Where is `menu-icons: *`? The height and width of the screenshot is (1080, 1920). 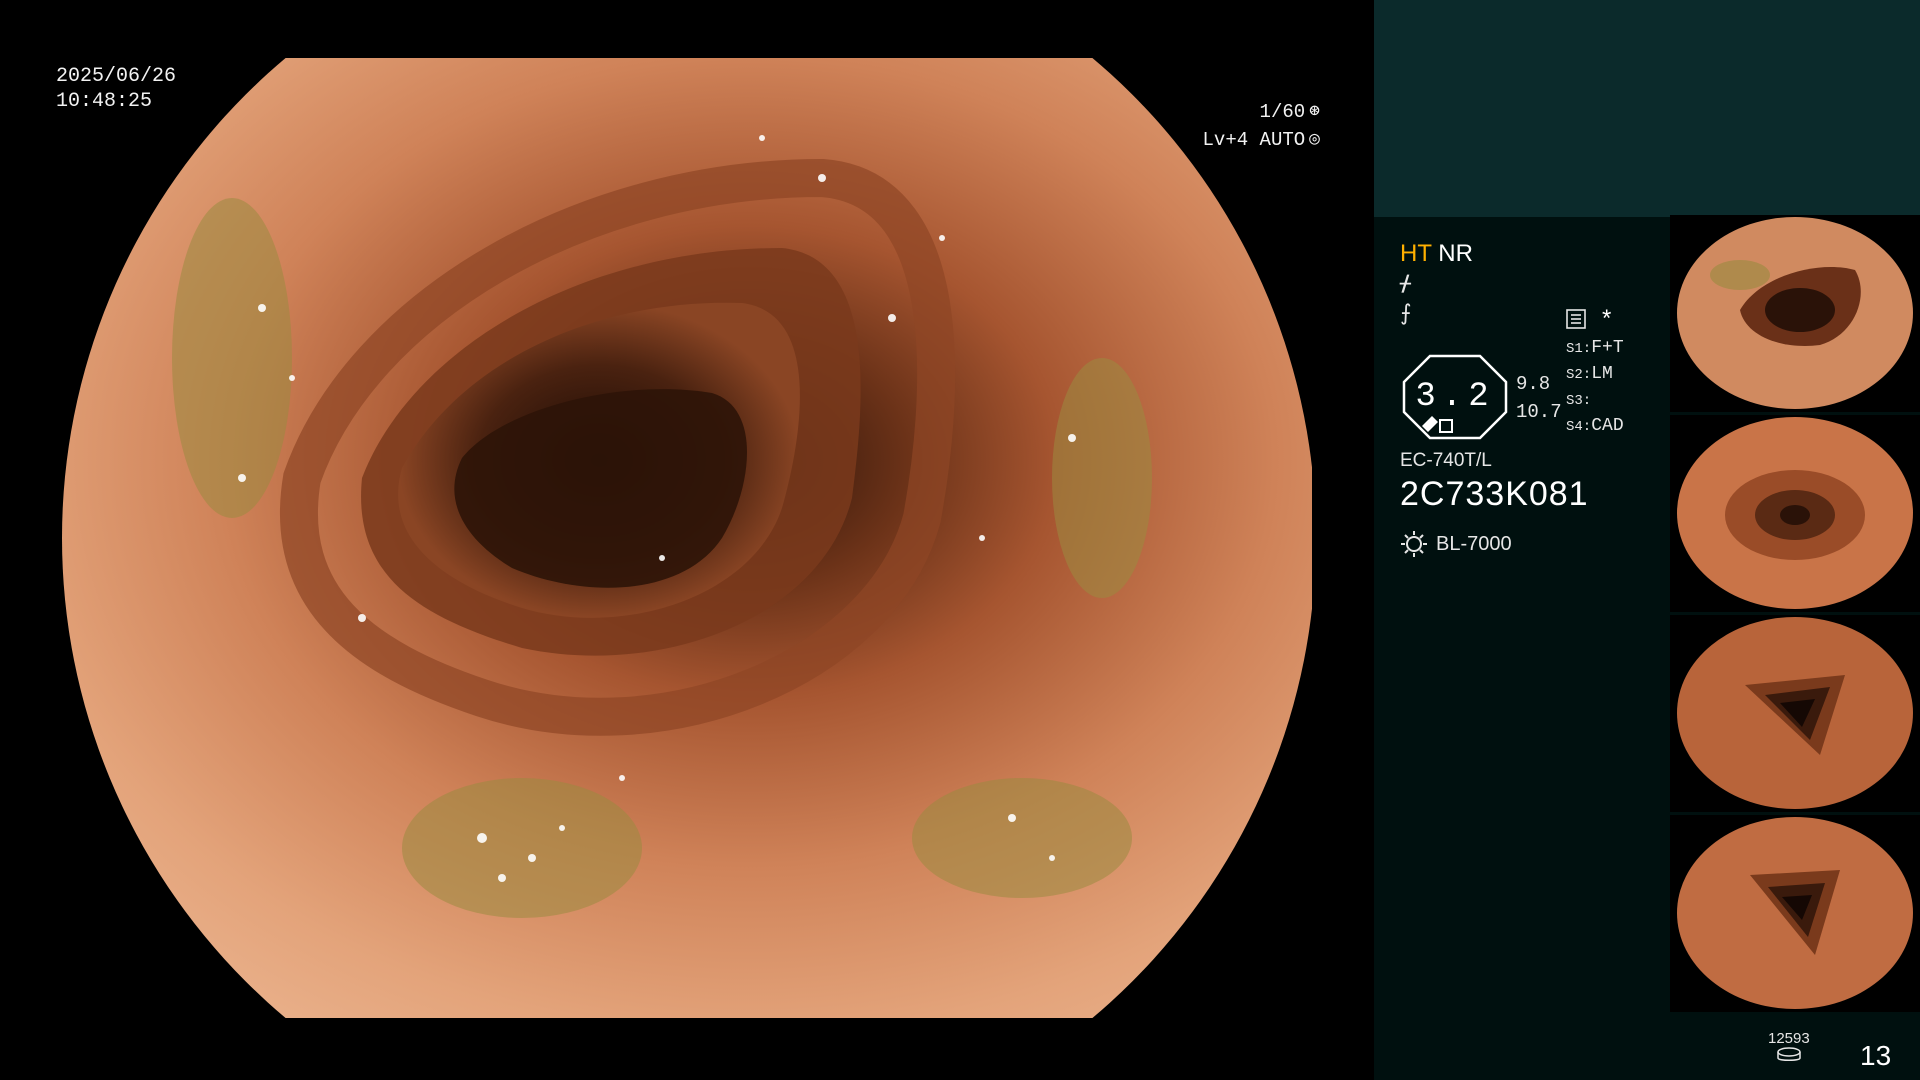 menu-icons: * is located at coordinates (1588, 319).